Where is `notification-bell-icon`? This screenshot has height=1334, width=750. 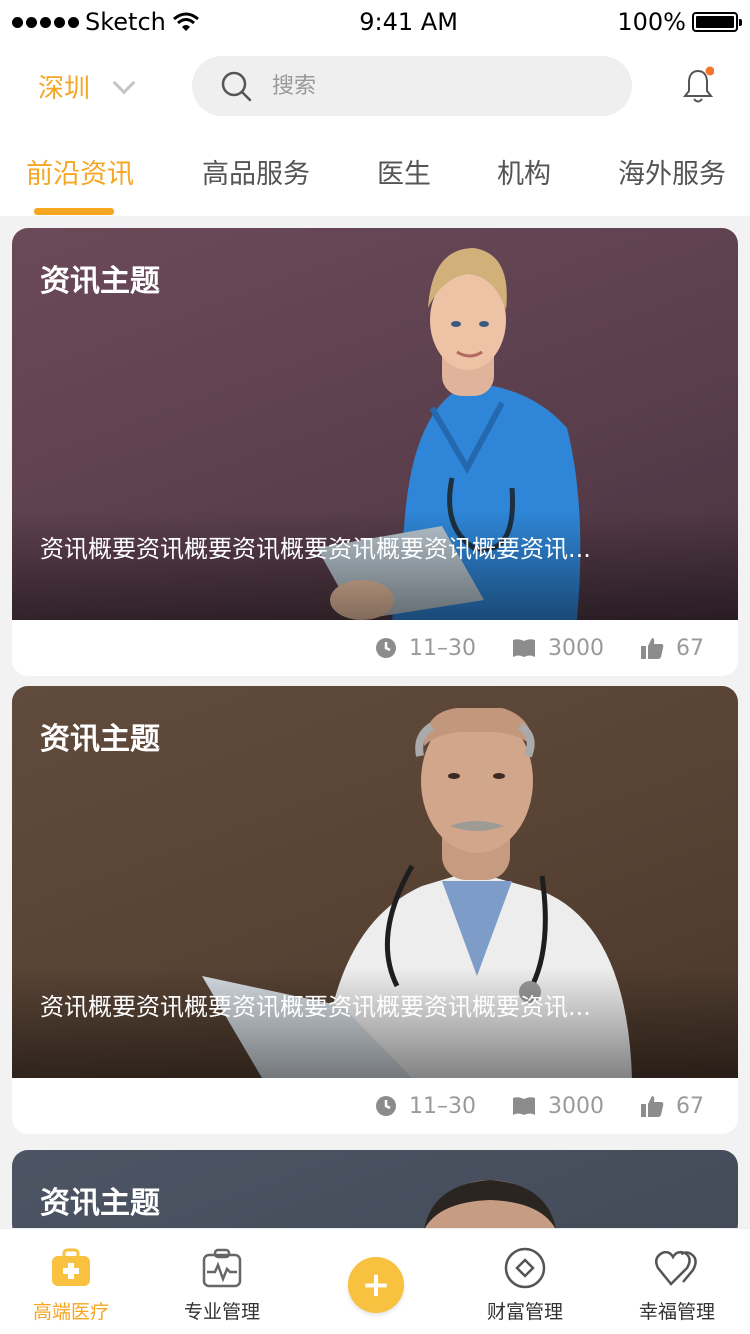 notification-bell-icon is located at coordinates (698, 86).